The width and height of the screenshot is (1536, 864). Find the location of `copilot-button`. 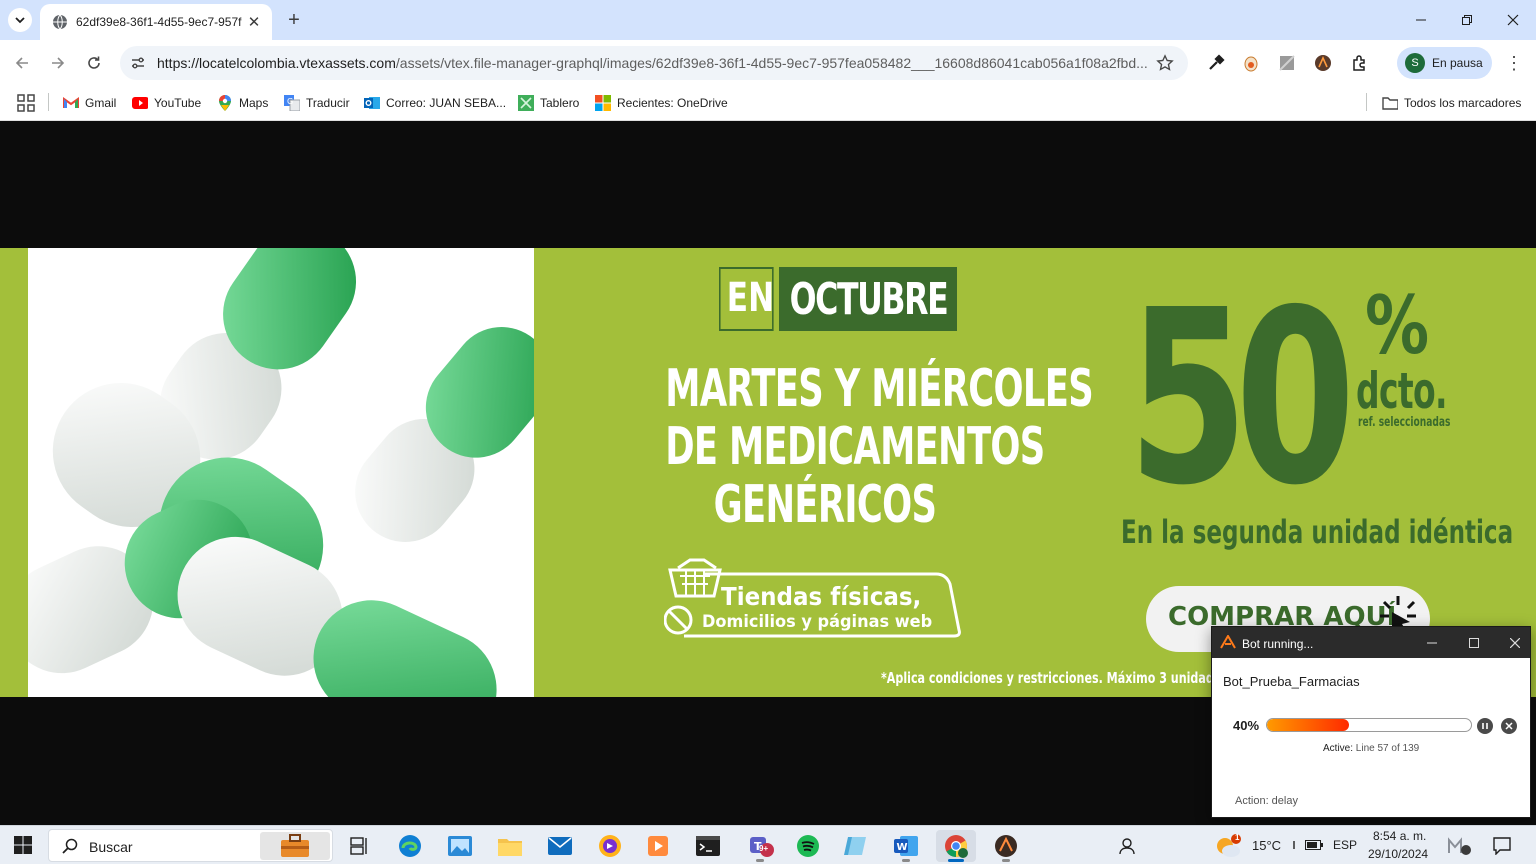

copilot-button is located at coordinates (1459, 846).